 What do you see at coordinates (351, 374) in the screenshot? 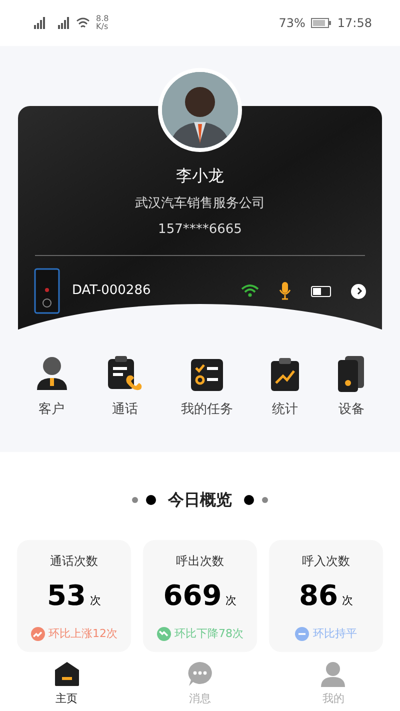
I see `device-icon` at bounding box center [351, 374].